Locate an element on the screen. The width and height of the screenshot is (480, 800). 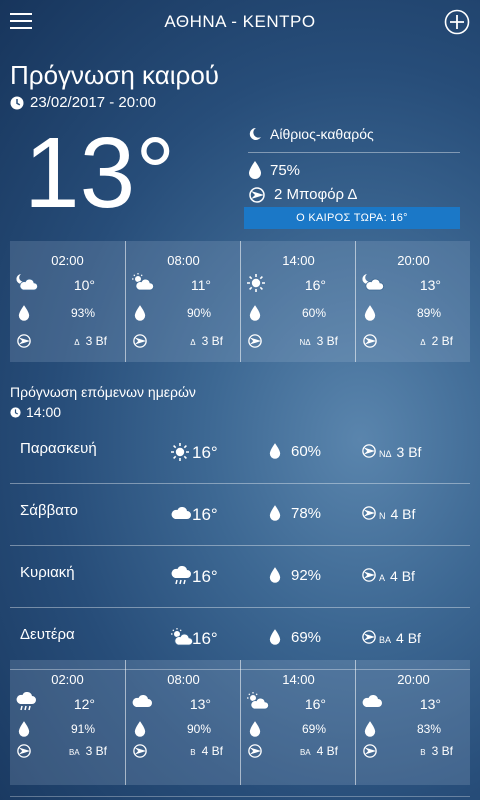
hourly-column: 14:00 16° 69% ΒΑ 4 Bf is located at coordinates (298, 722).